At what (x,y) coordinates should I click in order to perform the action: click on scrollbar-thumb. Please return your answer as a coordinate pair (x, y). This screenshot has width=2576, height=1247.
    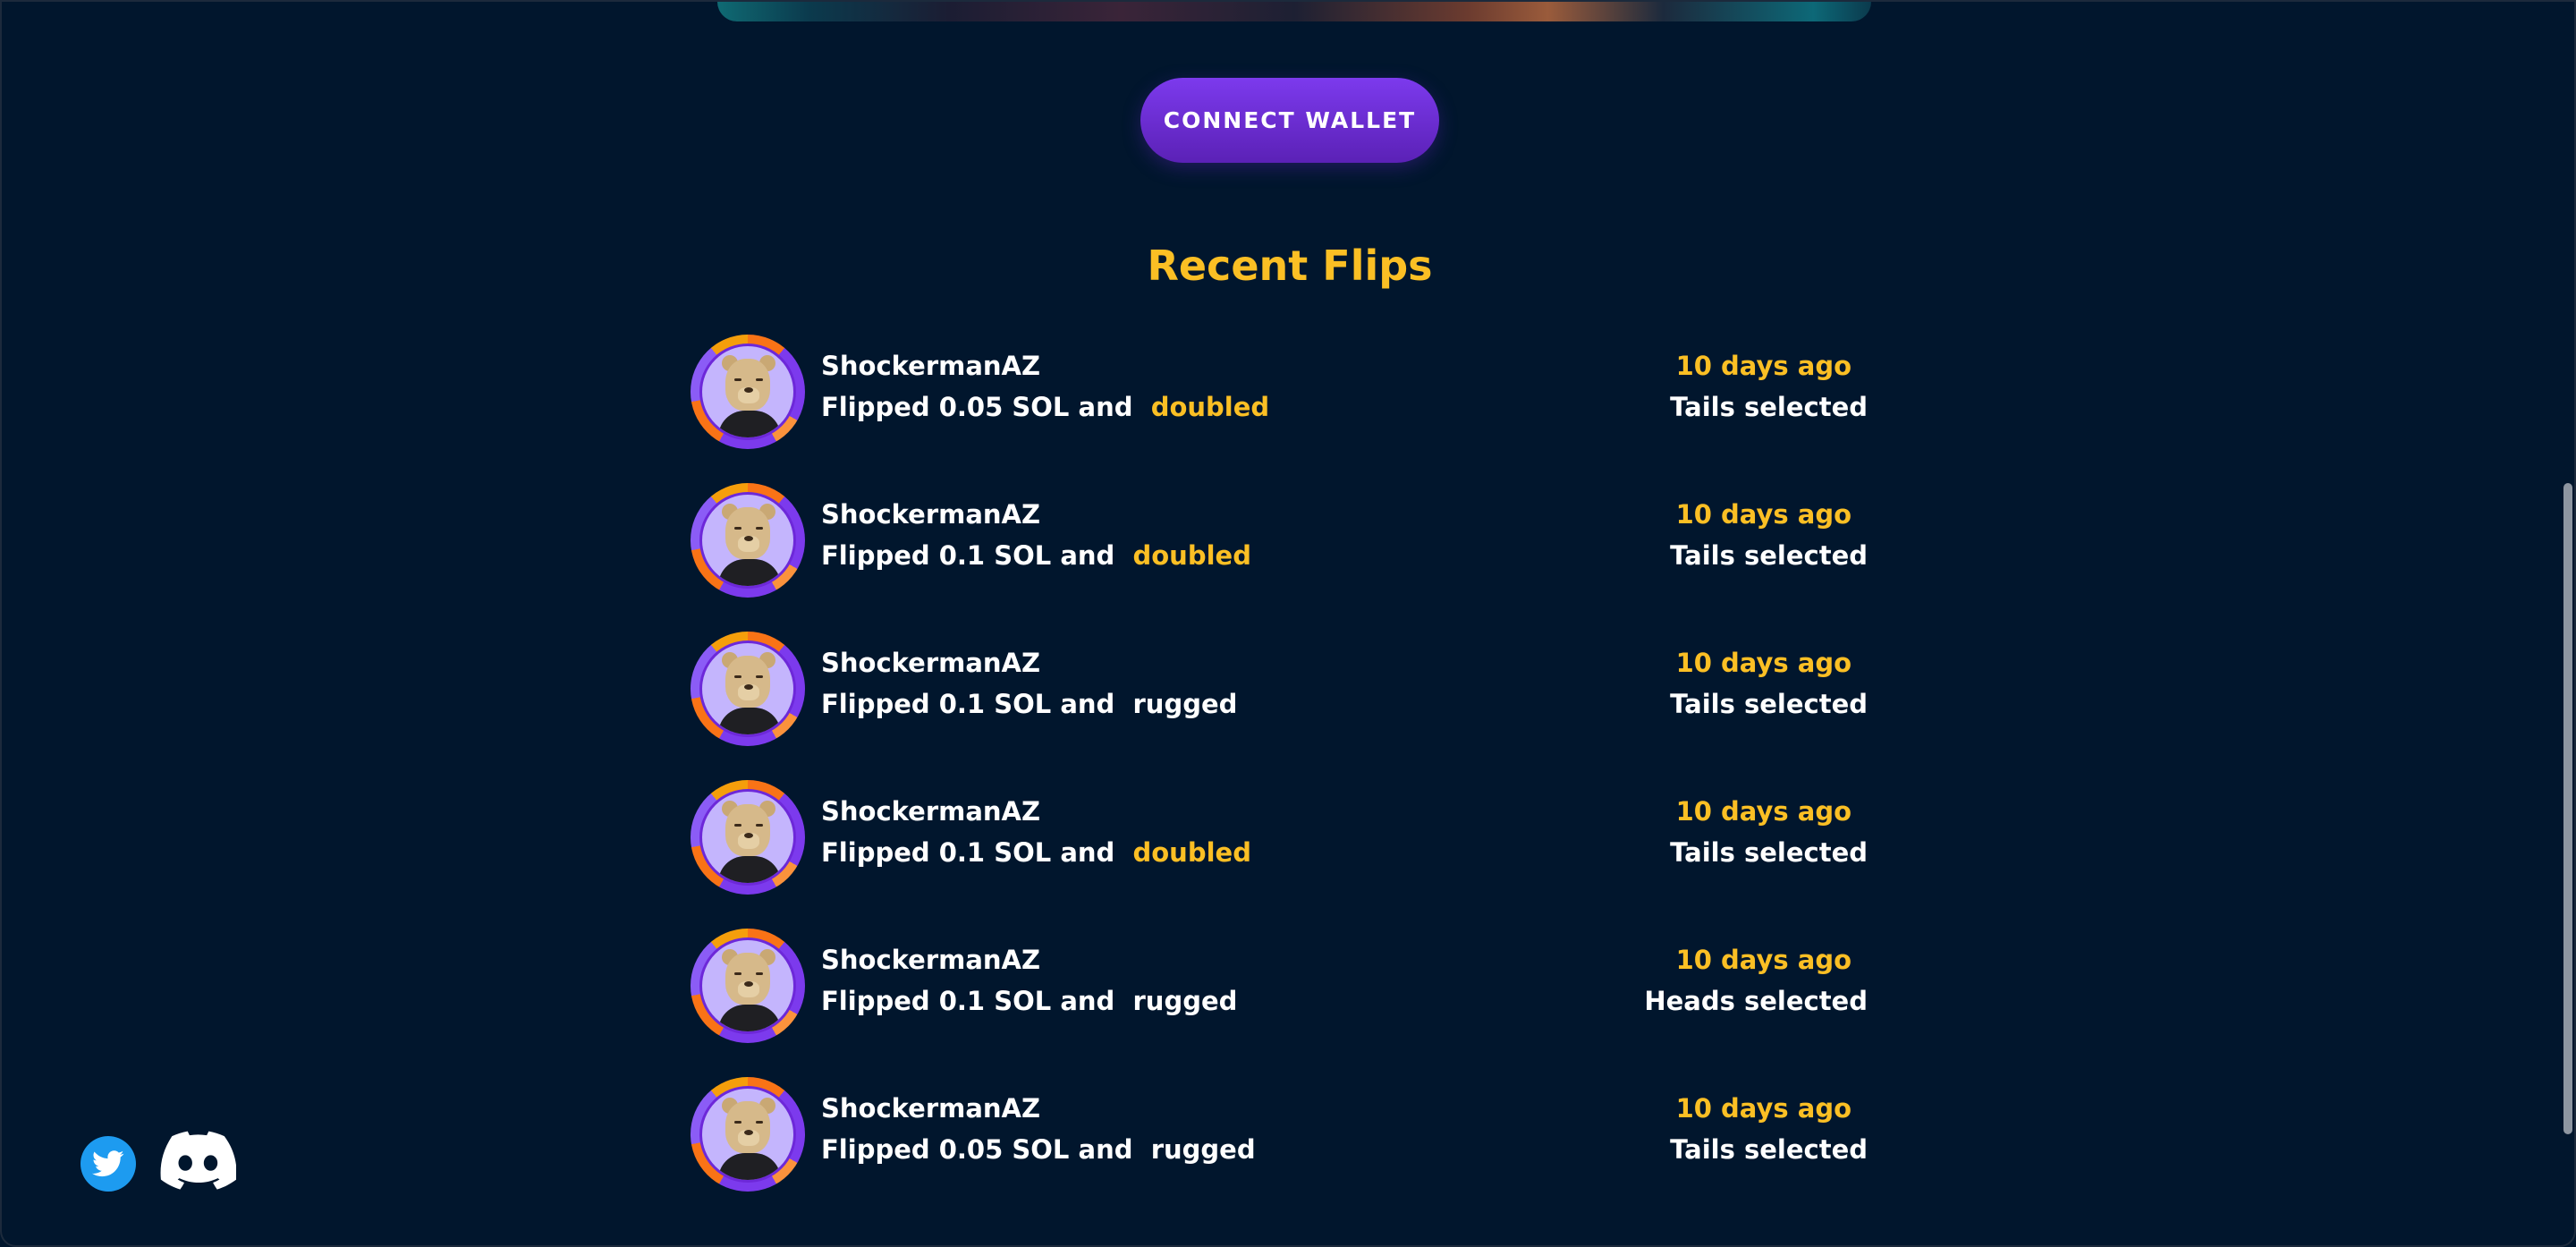
    Looking at the image, I should click on (2567, 808).